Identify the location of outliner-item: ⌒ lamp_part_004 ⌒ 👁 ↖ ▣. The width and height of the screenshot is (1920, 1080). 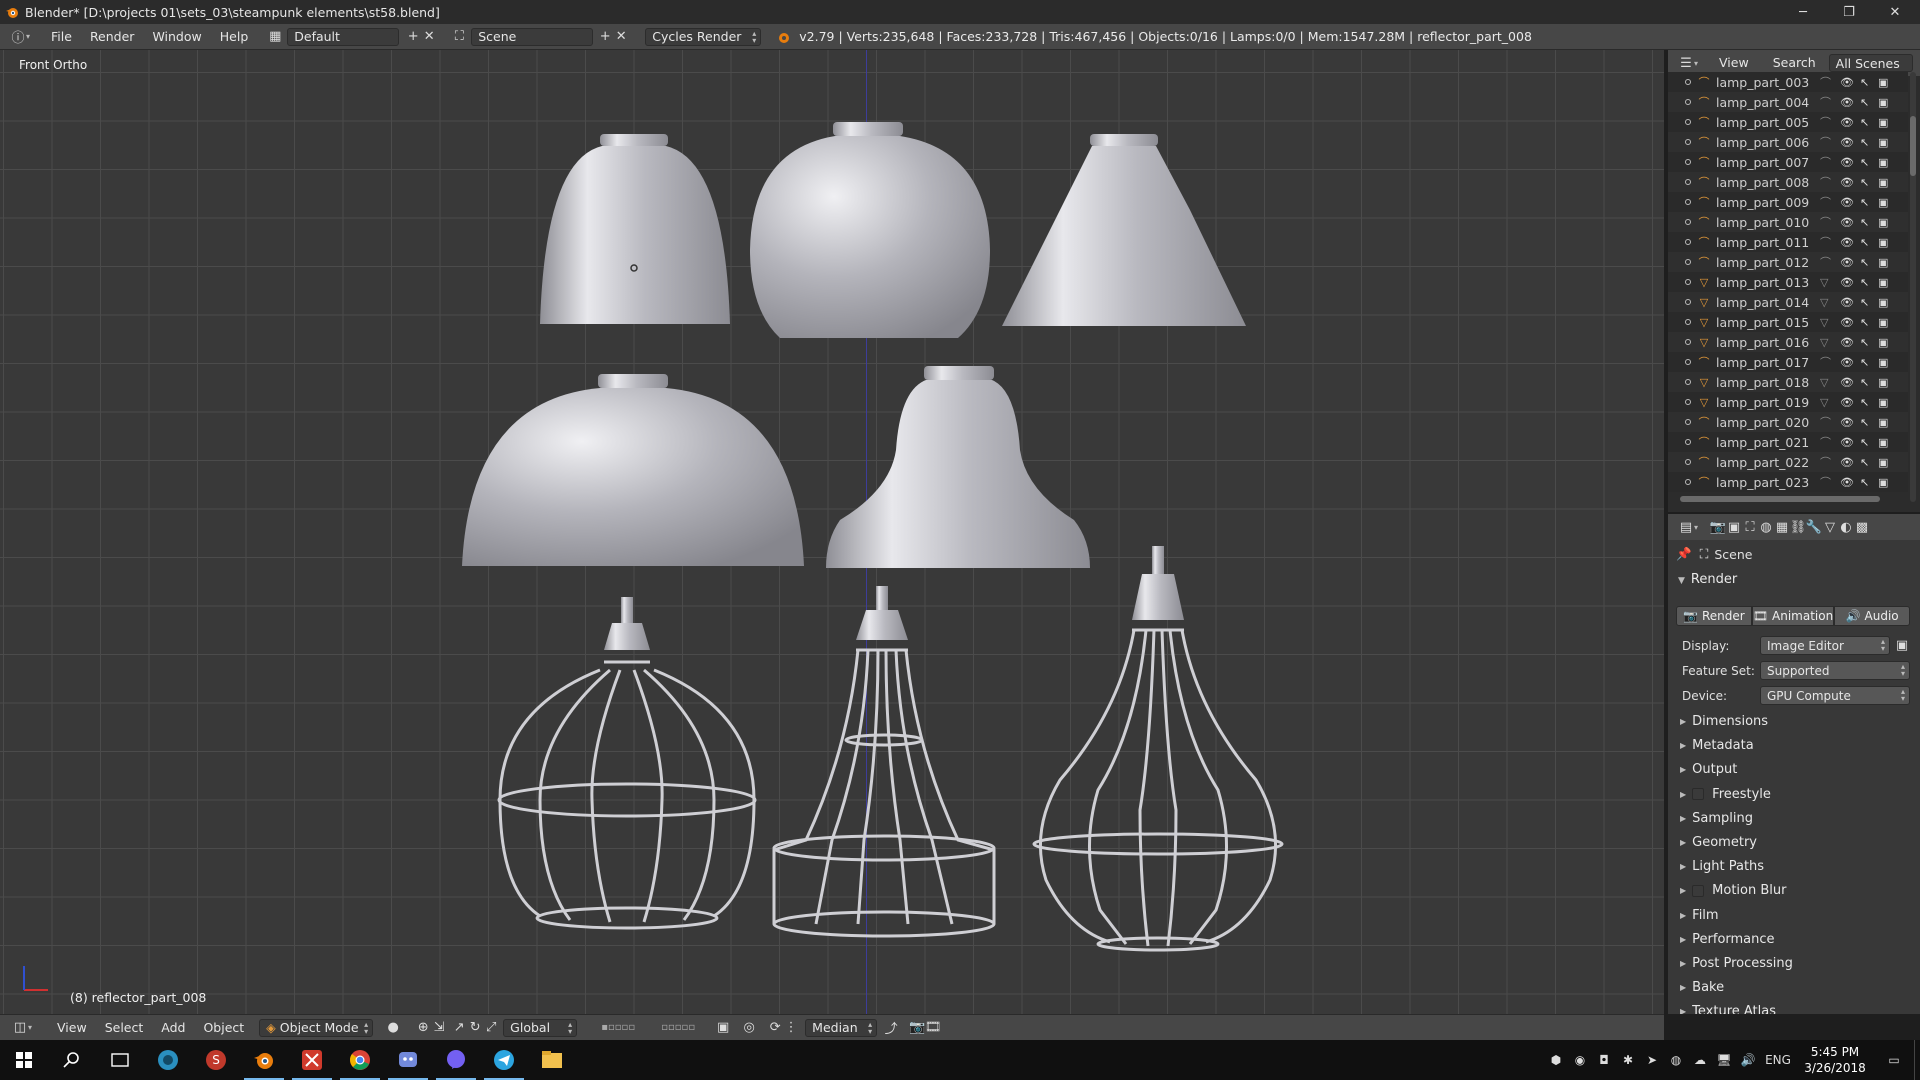
(1788, 102).